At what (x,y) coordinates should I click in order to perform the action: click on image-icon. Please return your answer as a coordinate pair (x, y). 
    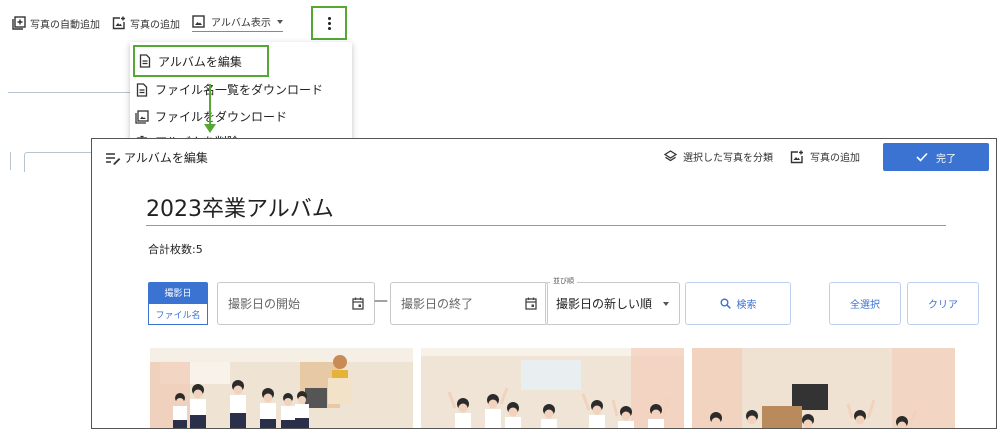
    Looking at the image, I should click on (198, 21).